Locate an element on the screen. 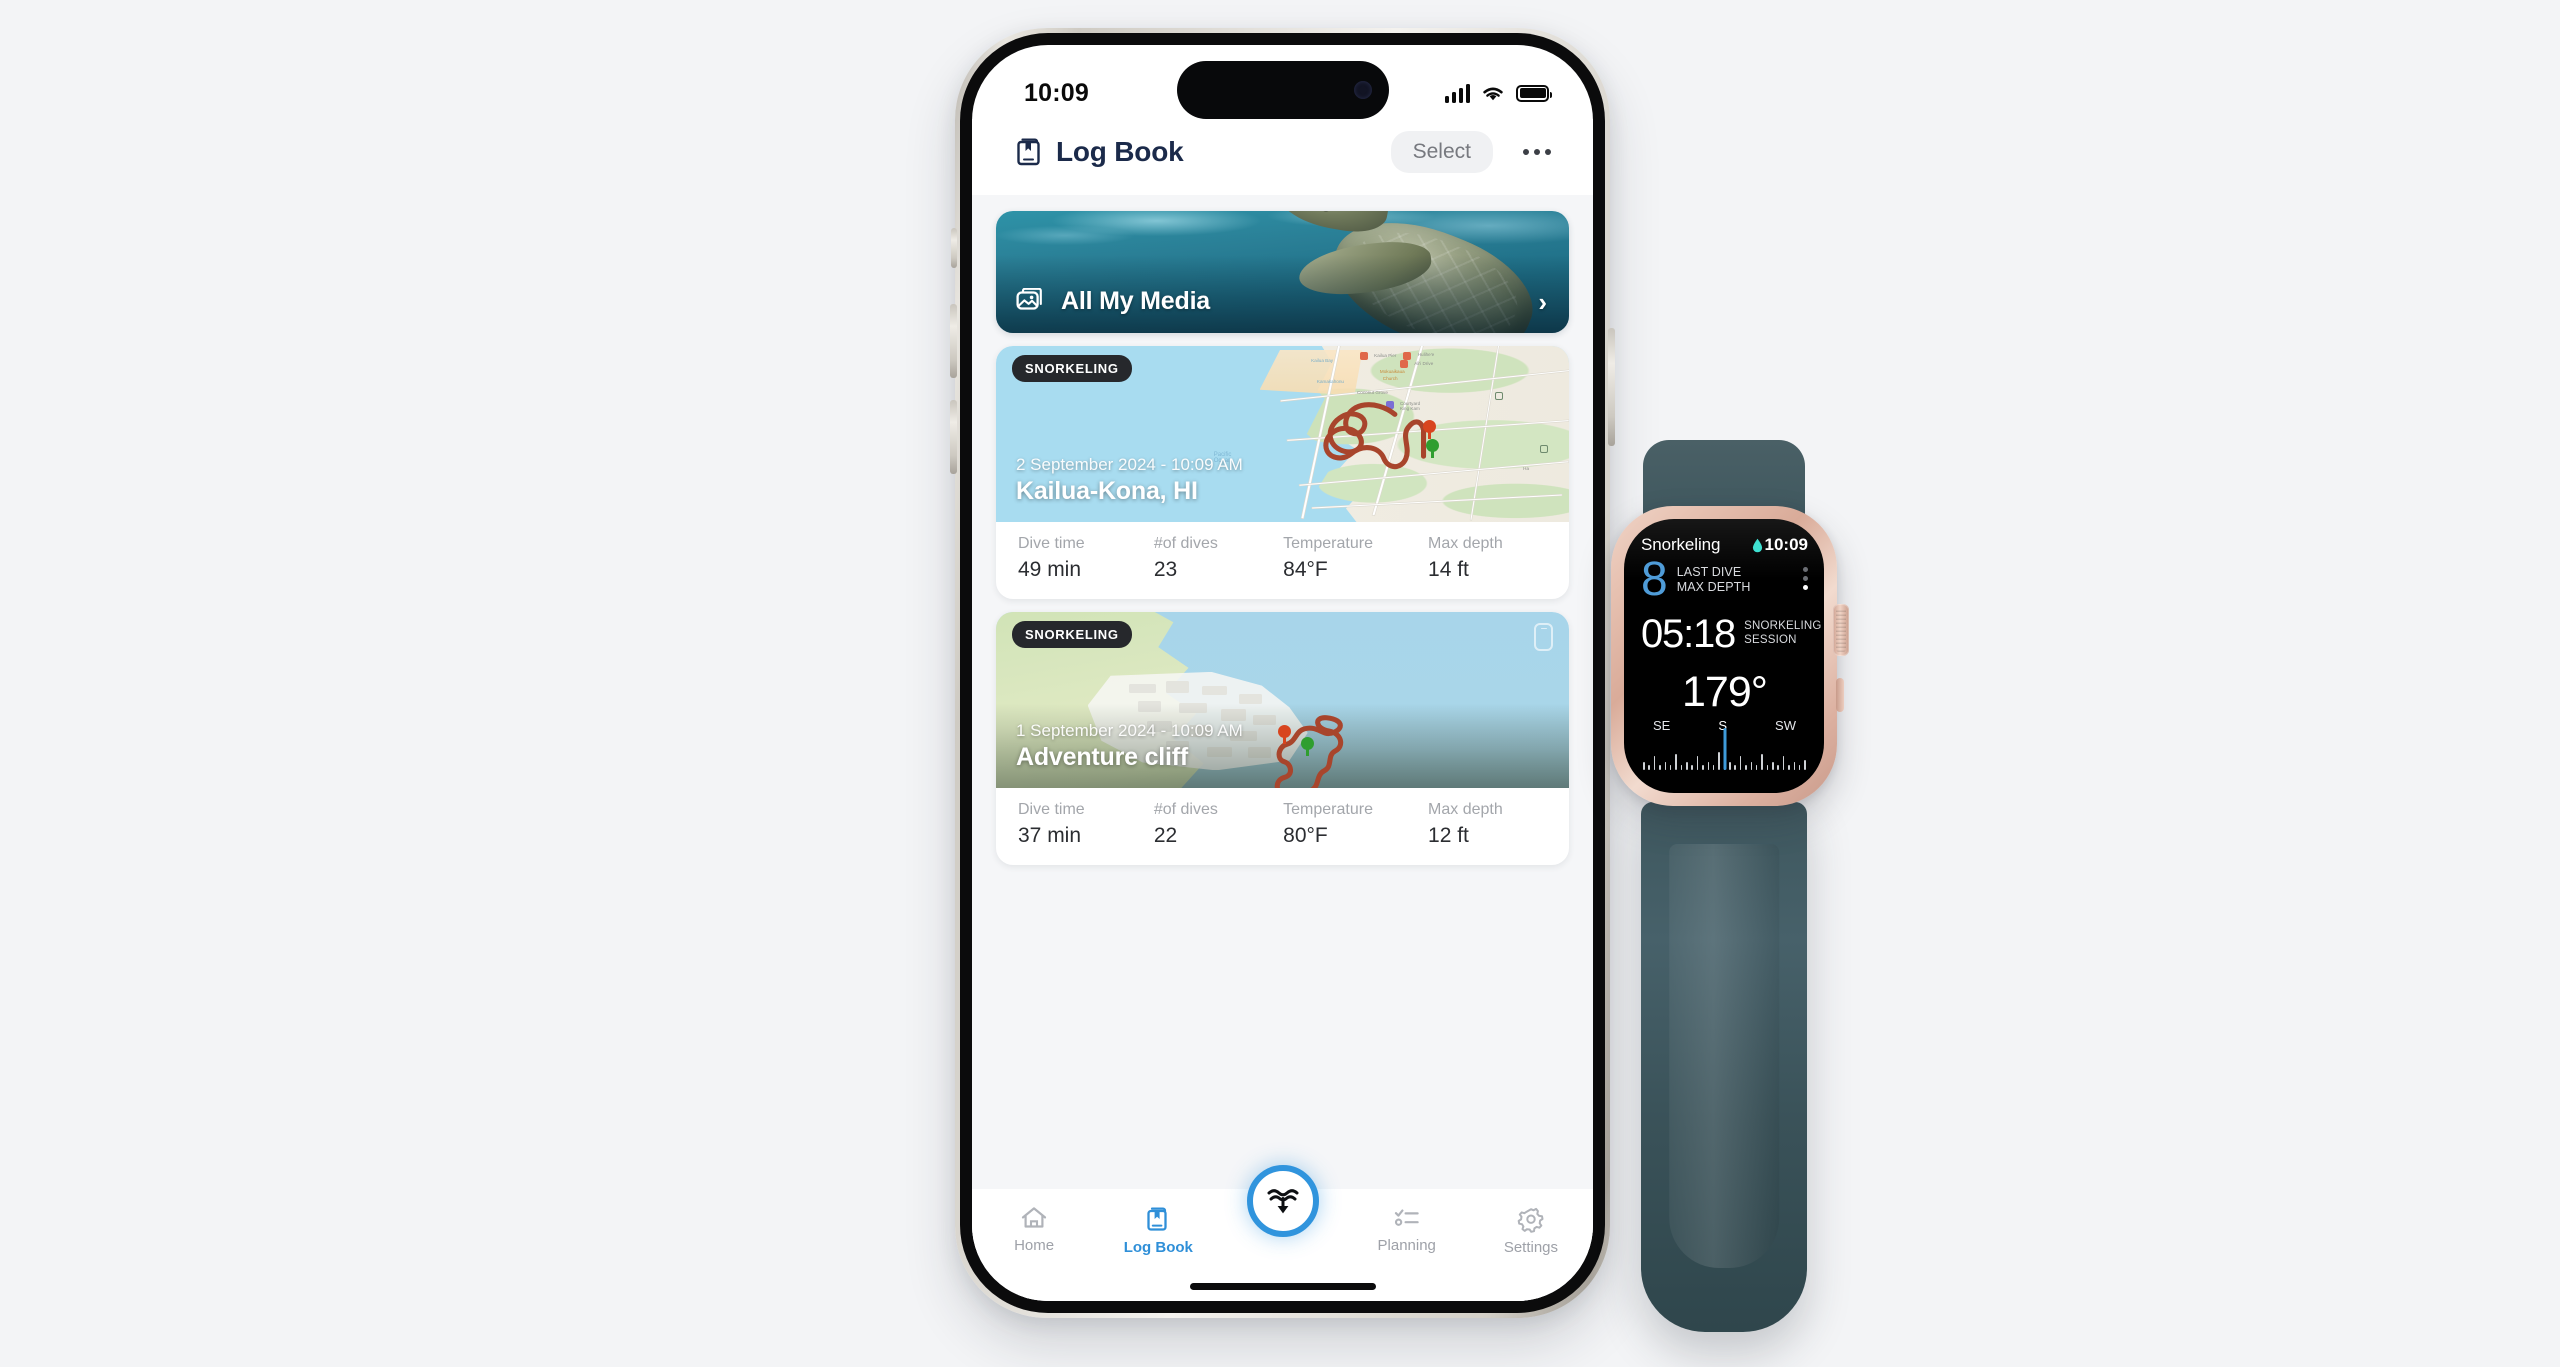 The width and height of the screenshot is (2560, 1367). phone-action-button is located at coordinates (954, 248).